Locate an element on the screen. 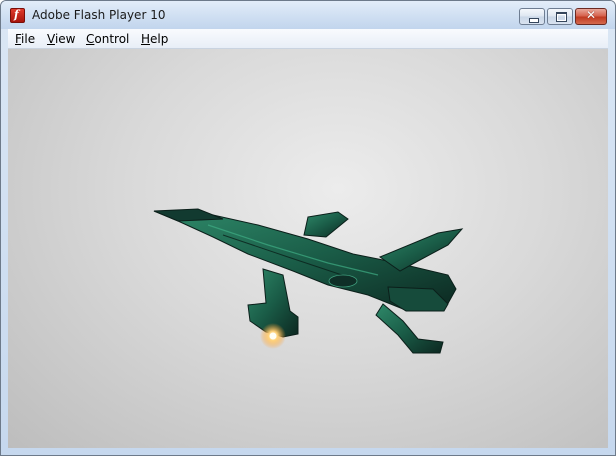 Image resolution: width=616 pixels, height=456 pixels. title-bar: f Adobe Flash Player 10 ✕ is located at coordinates (308, 15).